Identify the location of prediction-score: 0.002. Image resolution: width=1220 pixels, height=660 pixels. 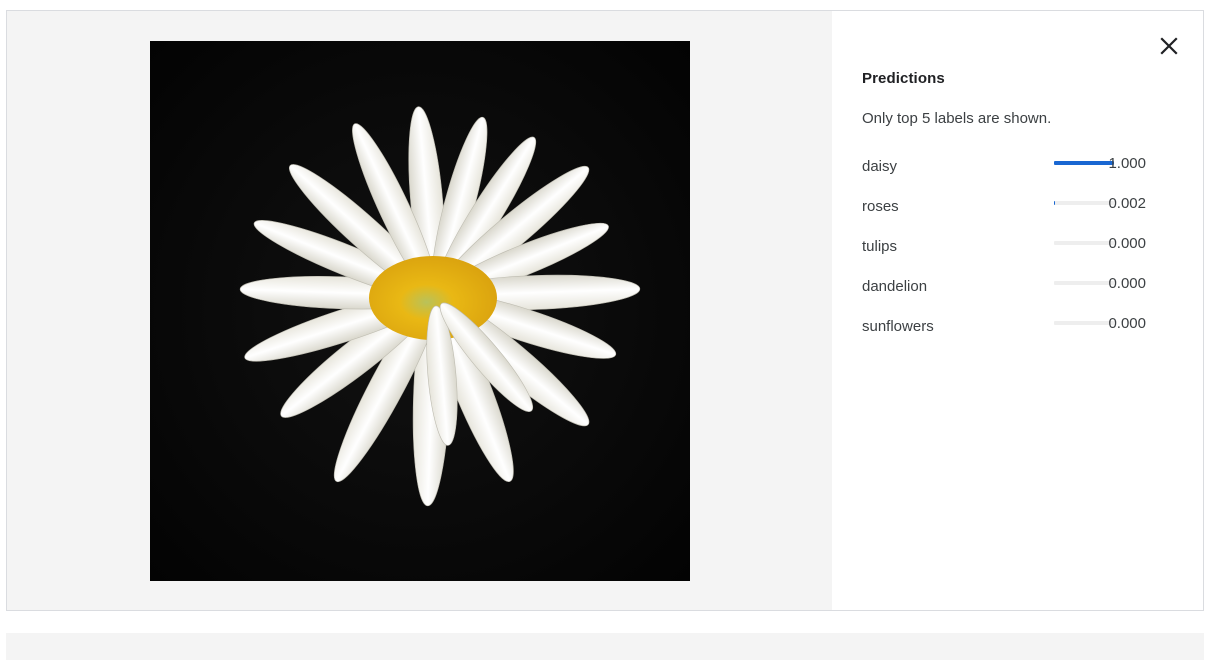
(1127, 203).